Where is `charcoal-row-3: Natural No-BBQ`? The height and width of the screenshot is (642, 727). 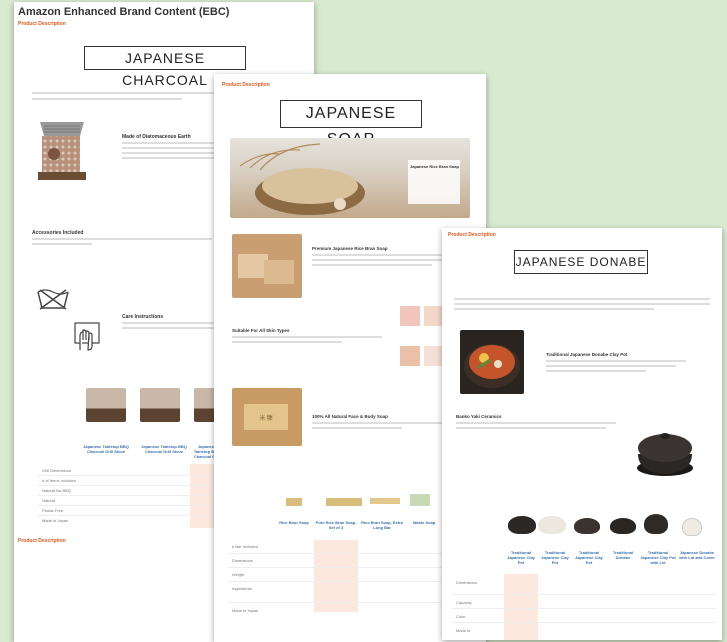
charcoal-row-3: Natural No-BBQ is located at coordinates (56, 490).